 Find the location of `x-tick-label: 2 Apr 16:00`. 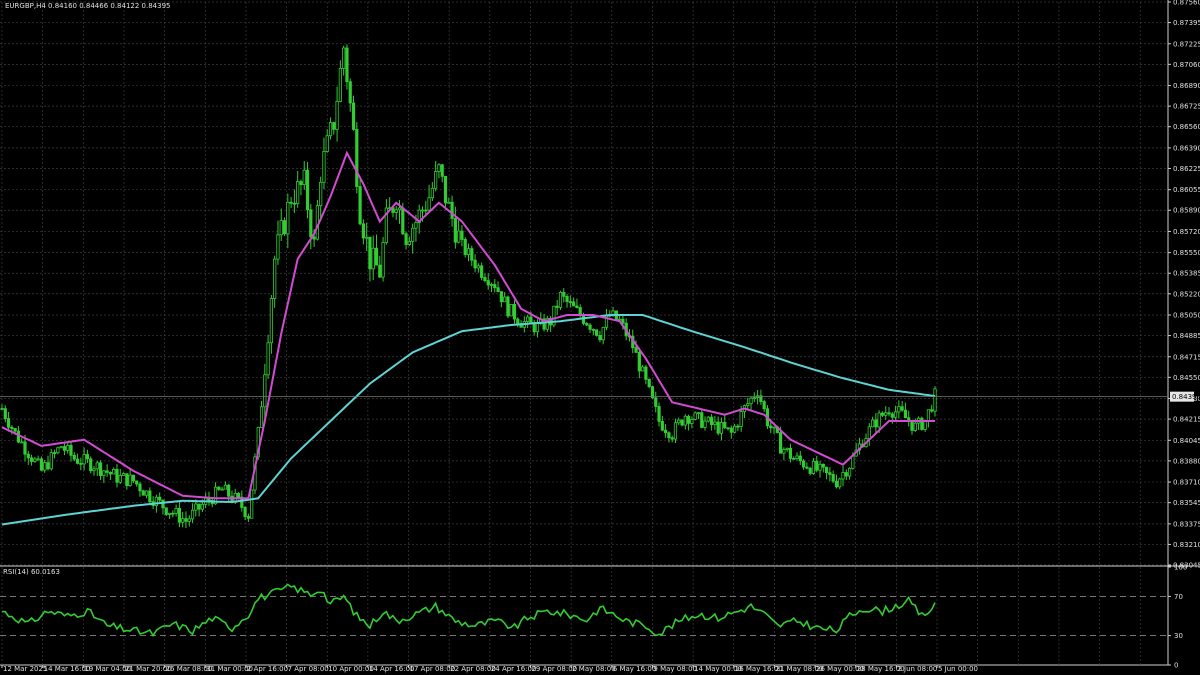

x-tick-label: 2 Apr 16:00 is located at coordinates (267, 669).